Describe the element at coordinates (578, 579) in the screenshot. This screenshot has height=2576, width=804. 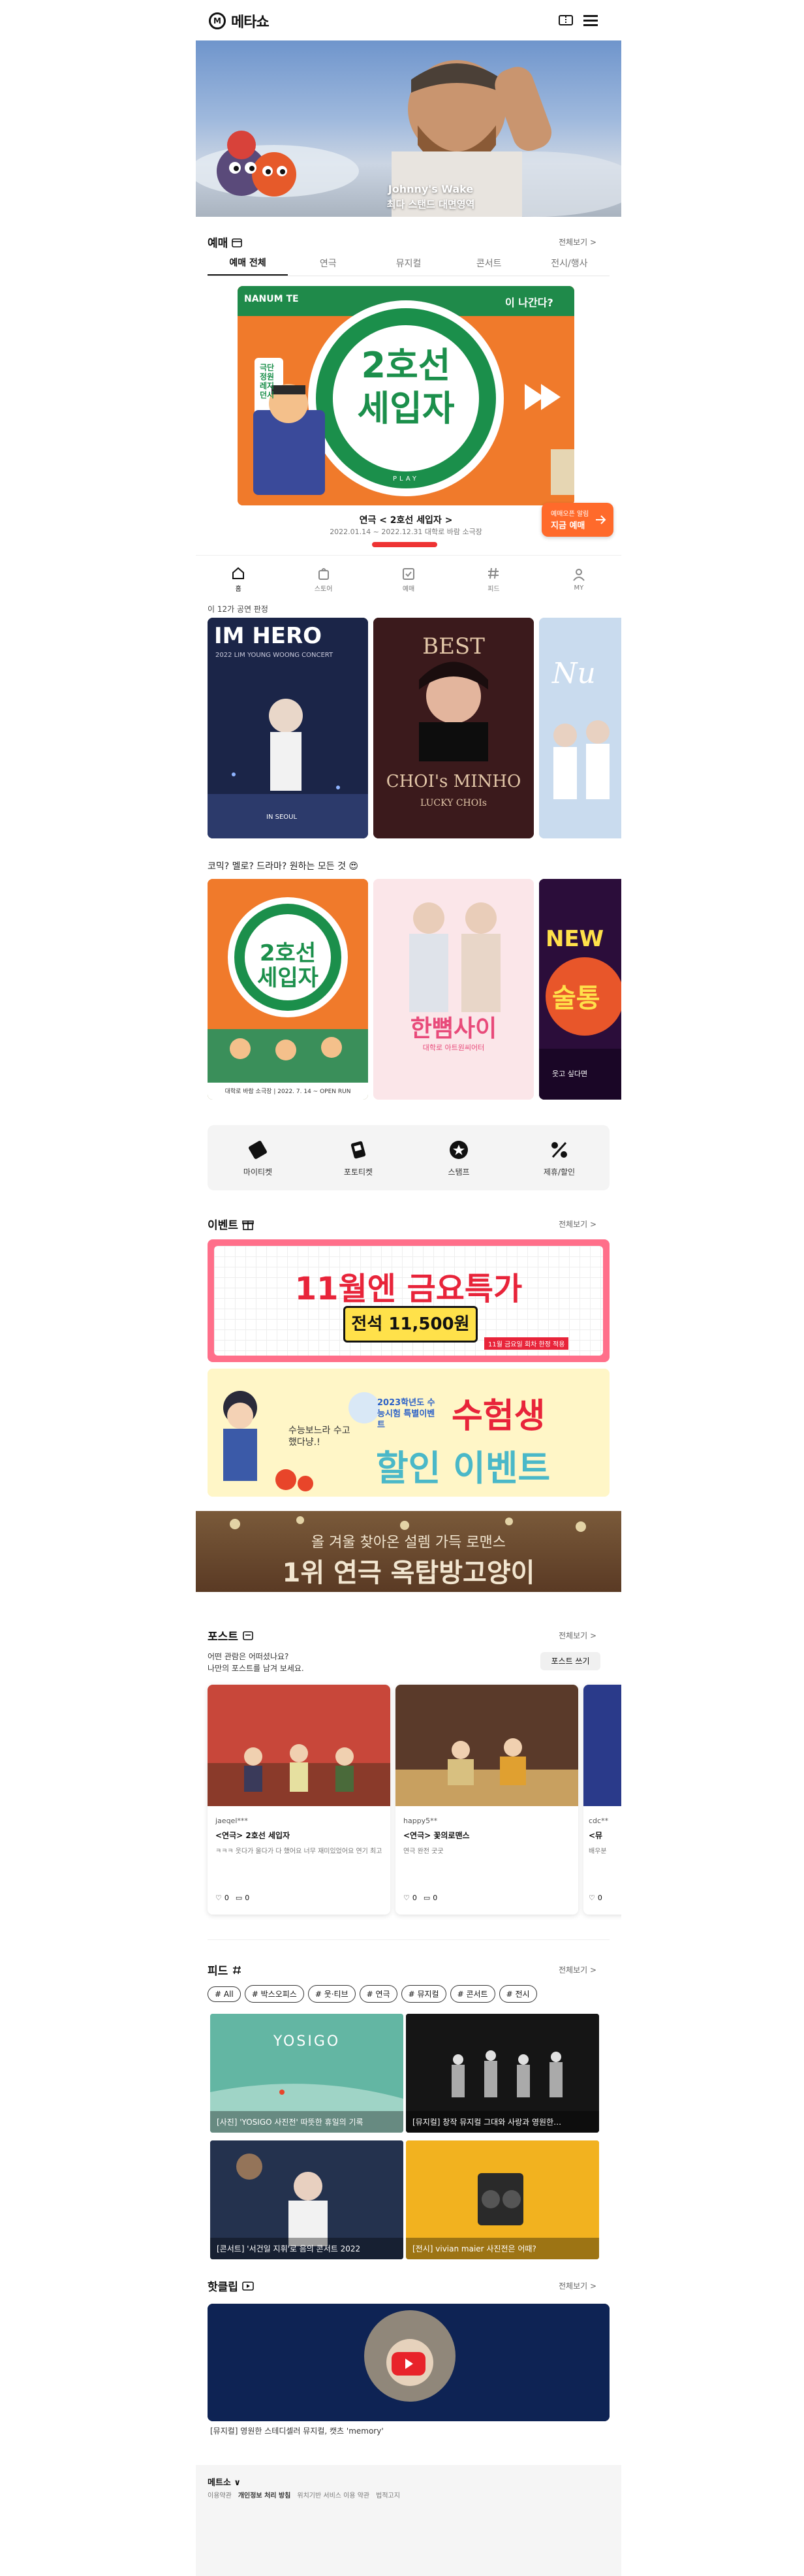
I see `nav-my: MY` at that location.